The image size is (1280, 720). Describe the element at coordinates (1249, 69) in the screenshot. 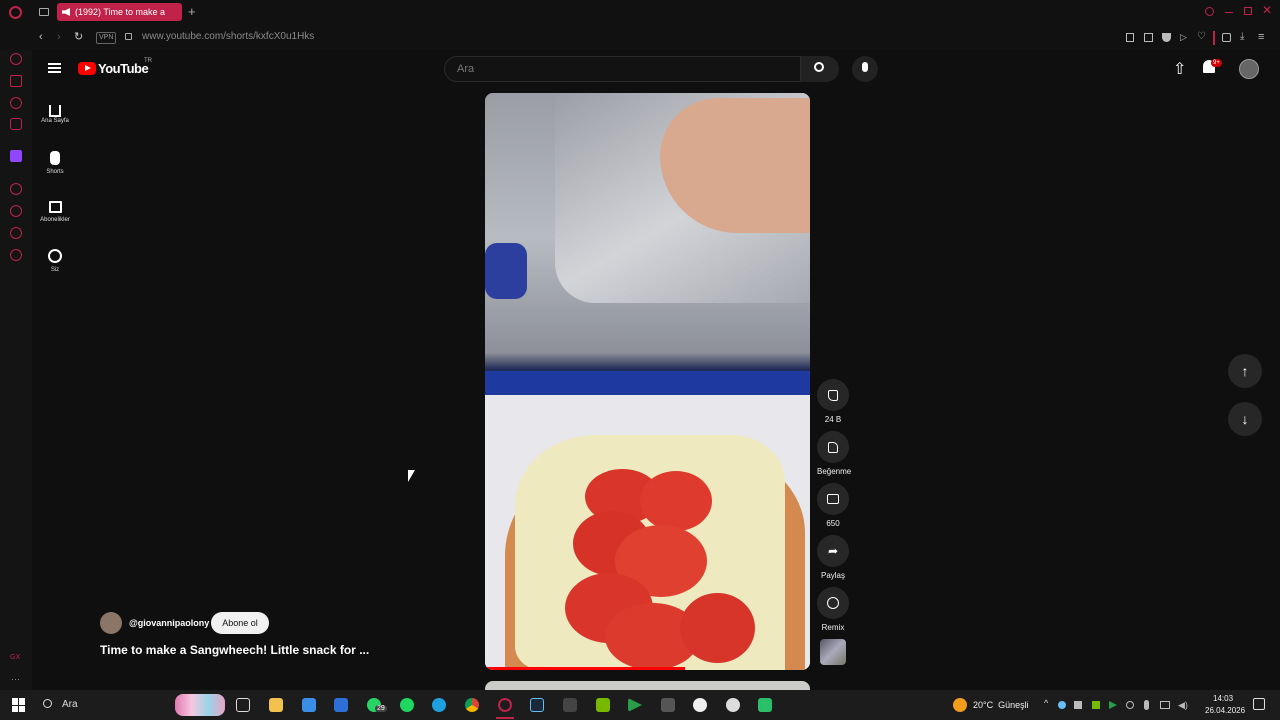

I see `avatar` at that location.